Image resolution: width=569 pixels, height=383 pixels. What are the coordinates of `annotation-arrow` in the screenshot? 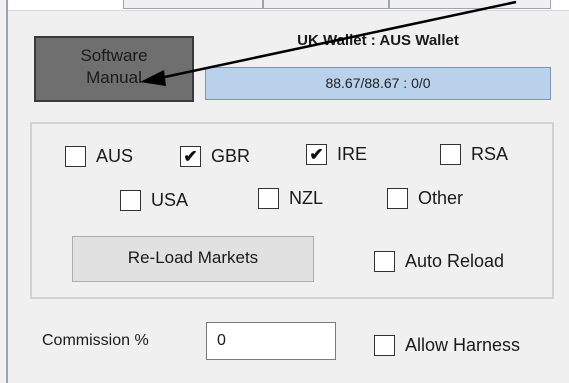 It's located at (328, 43).